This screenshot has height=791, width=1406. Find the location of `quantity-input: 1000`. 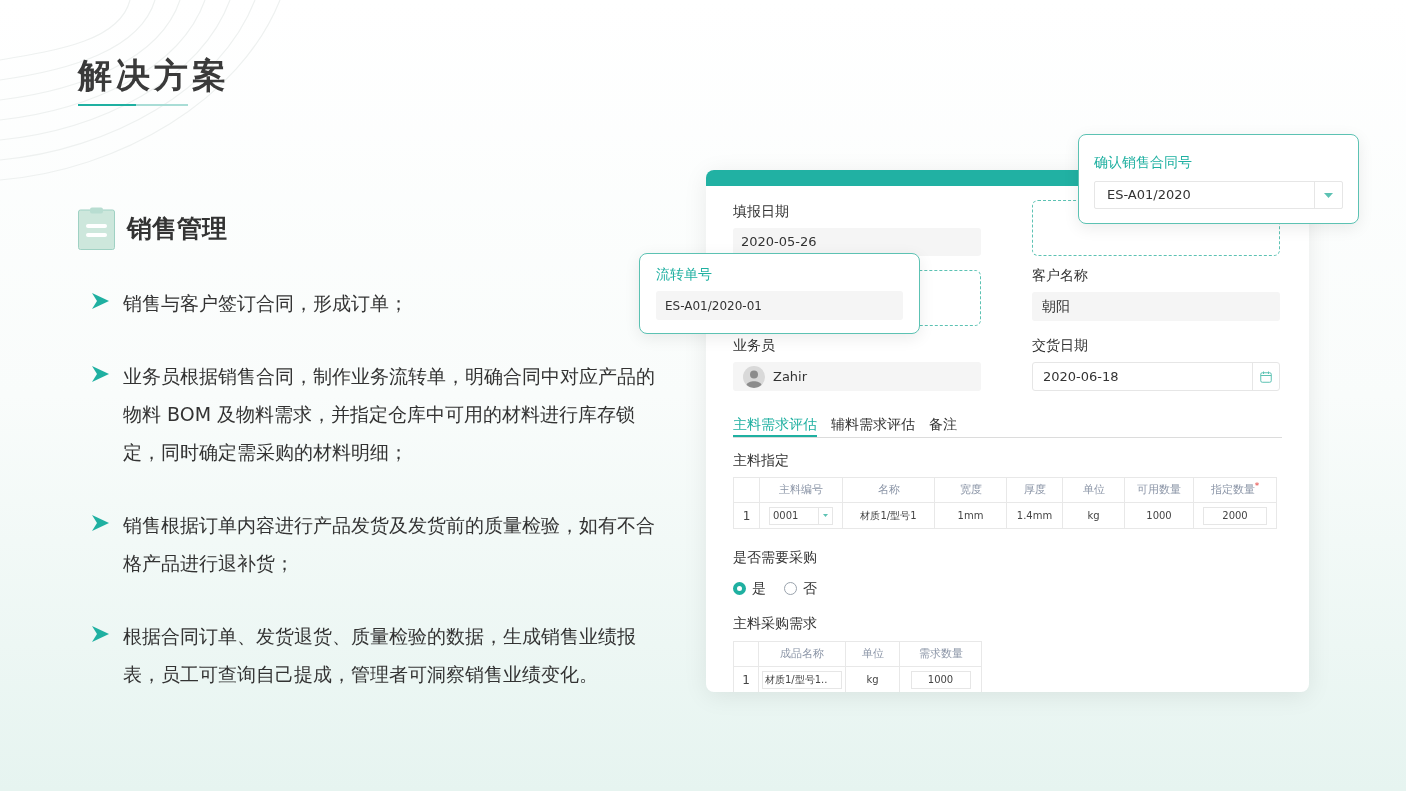

quantity-input: 1000 is located at coordinates (940, 679).